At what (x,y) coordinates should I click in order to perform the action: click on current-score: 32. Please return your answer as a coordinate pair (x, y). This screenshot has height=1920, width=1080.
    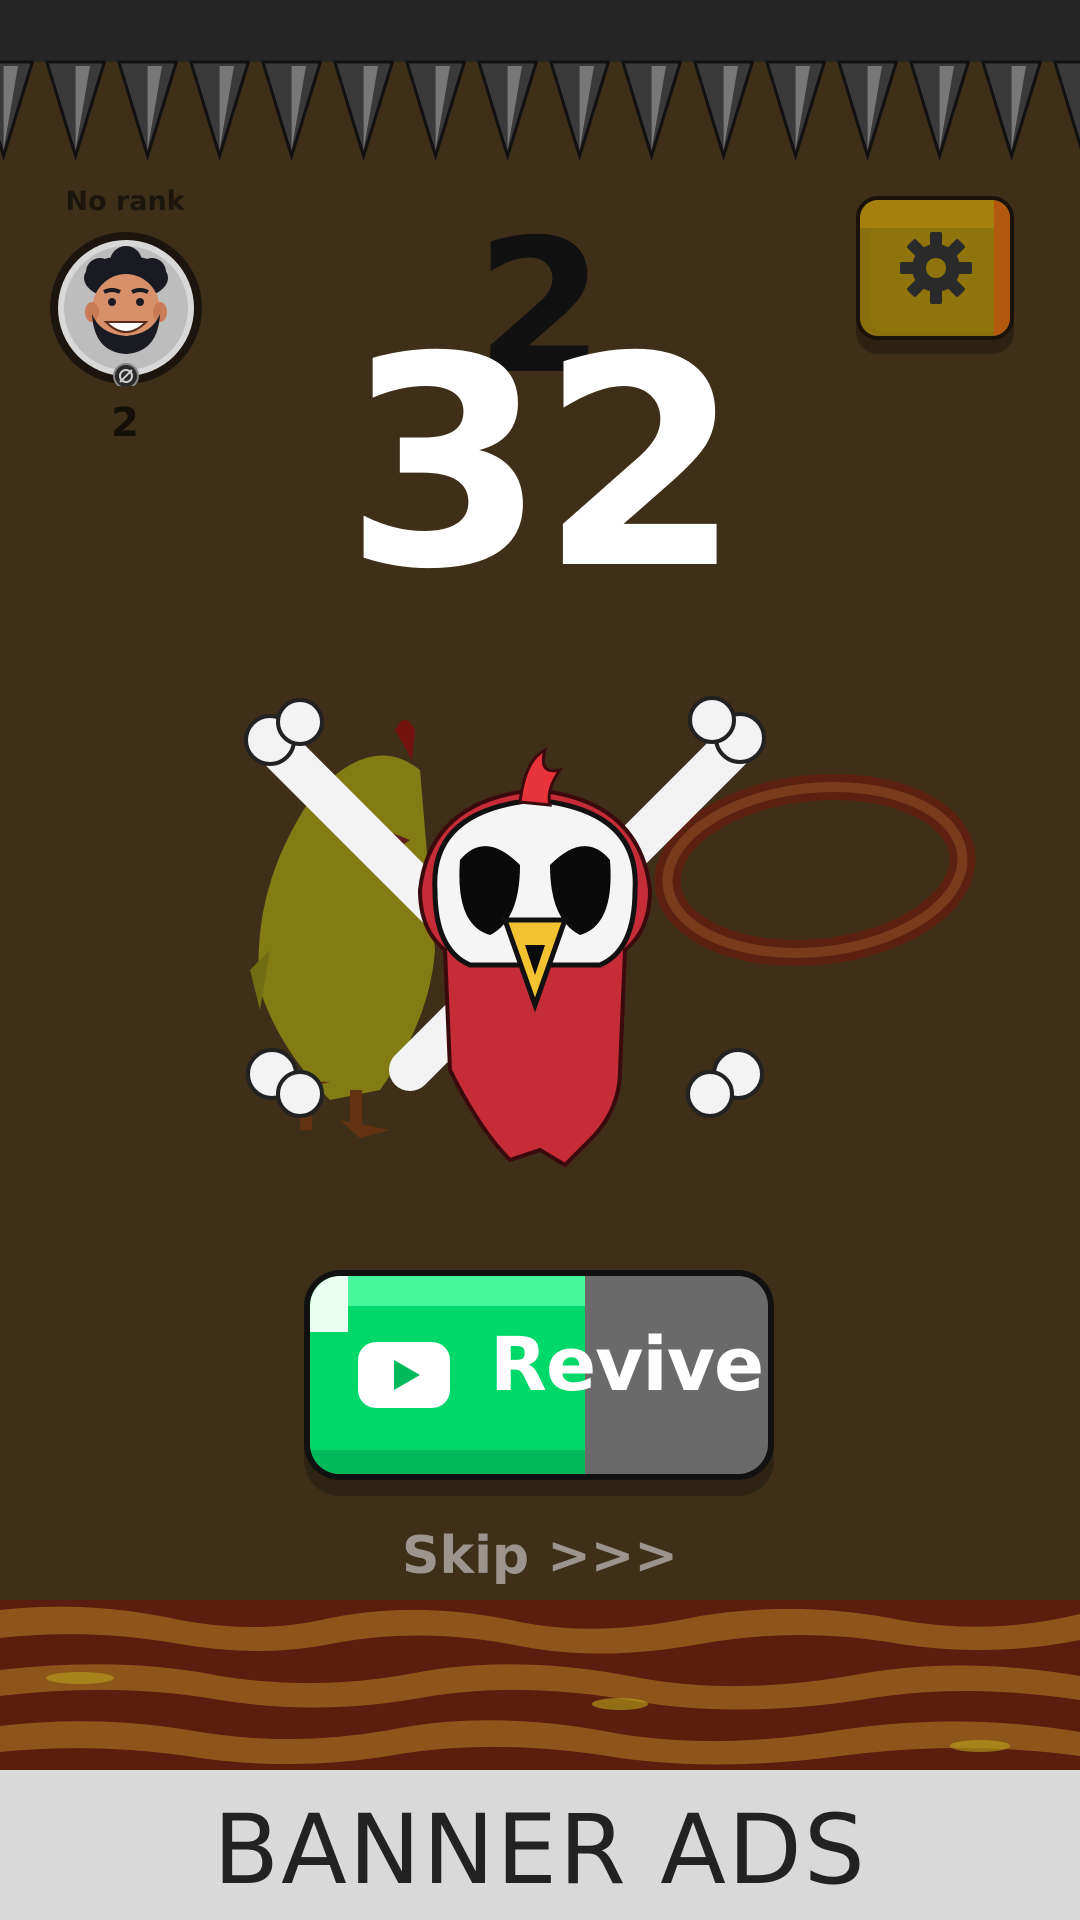
    Looking at the image, I should click on (543, 464).